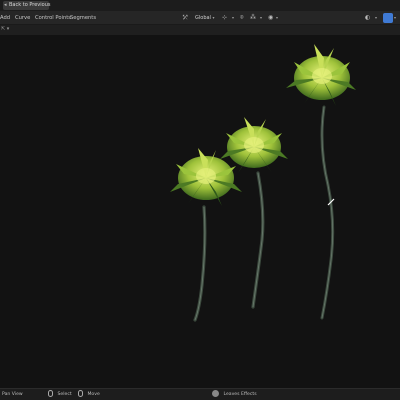  I want to click on overlays-icon: ◐, so click(367, 18).